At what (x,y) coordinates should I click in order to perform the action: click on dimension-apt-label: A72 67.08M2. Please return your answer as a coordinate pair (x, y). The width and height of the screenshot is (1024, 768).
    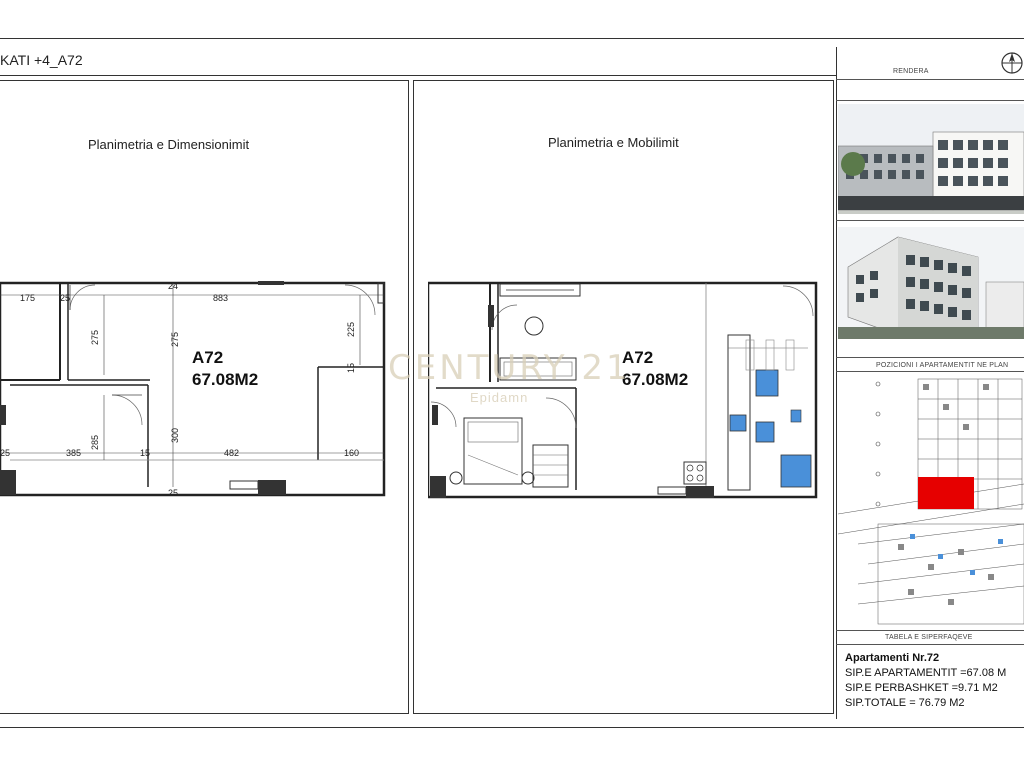
    Looking at the image, I should click on (225, 369).